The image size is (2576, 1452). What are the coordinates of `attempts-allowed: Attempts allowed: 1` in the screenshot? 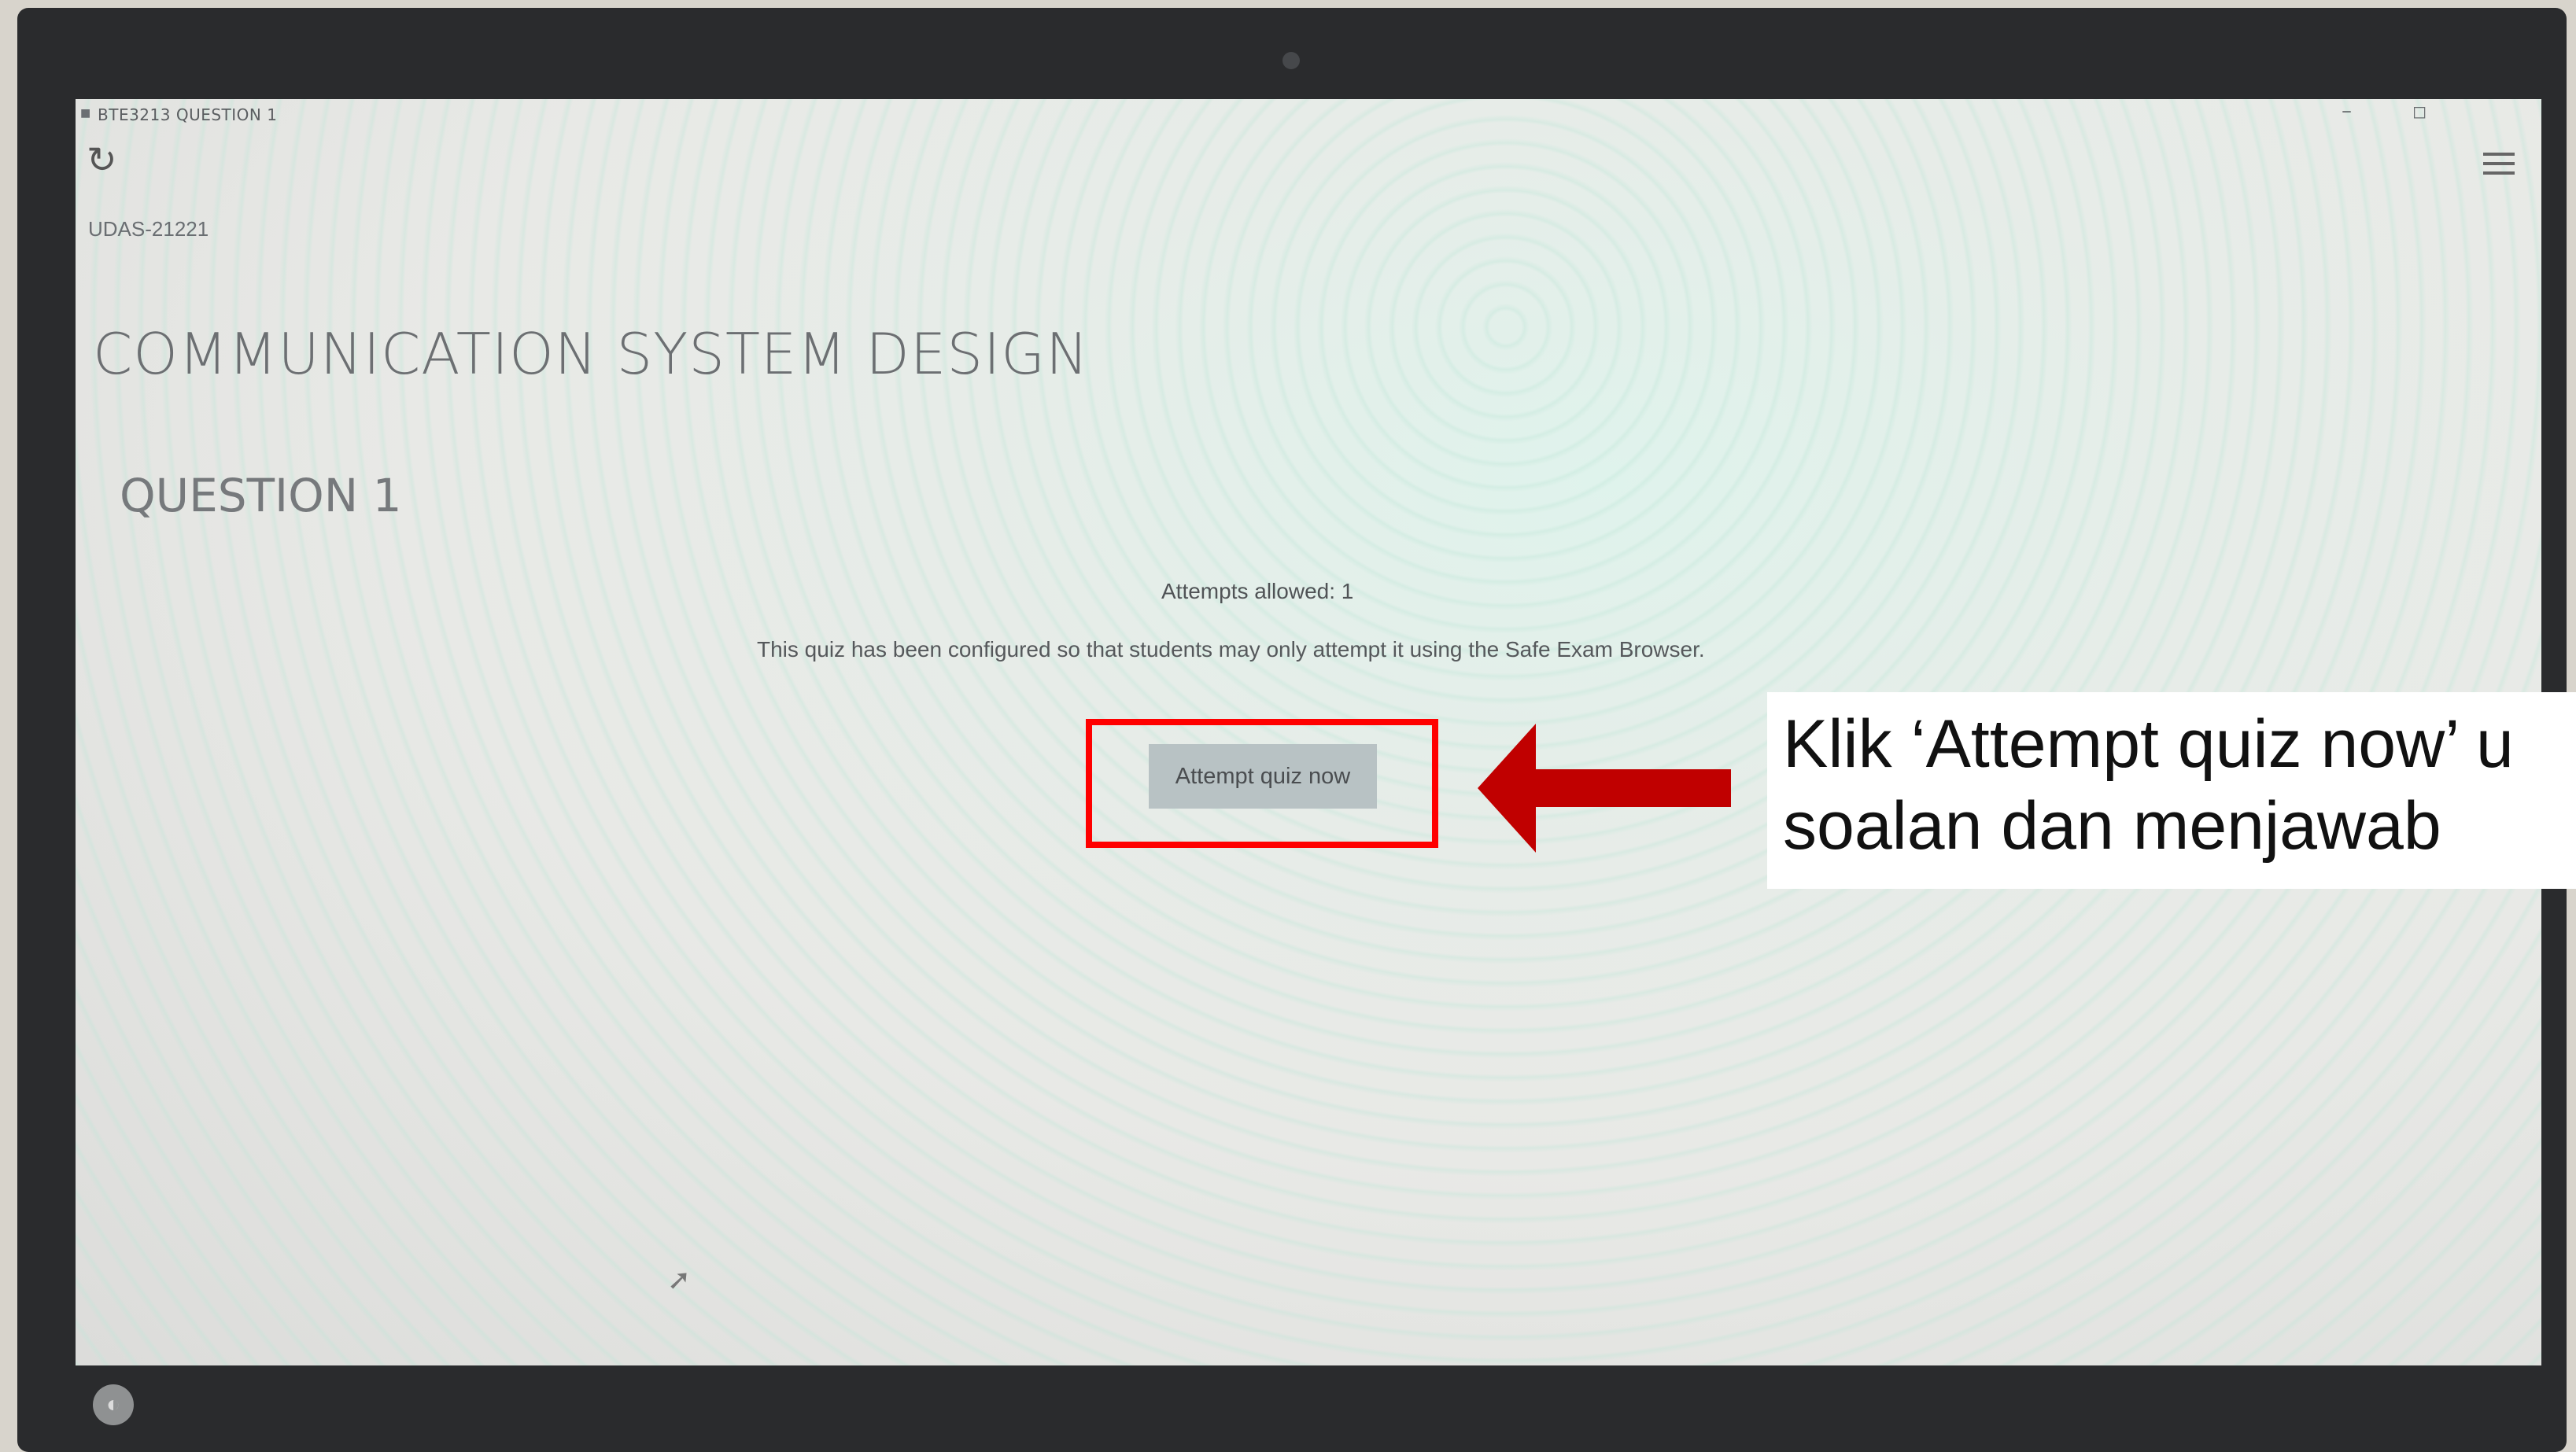 It's located at (1257, 591).